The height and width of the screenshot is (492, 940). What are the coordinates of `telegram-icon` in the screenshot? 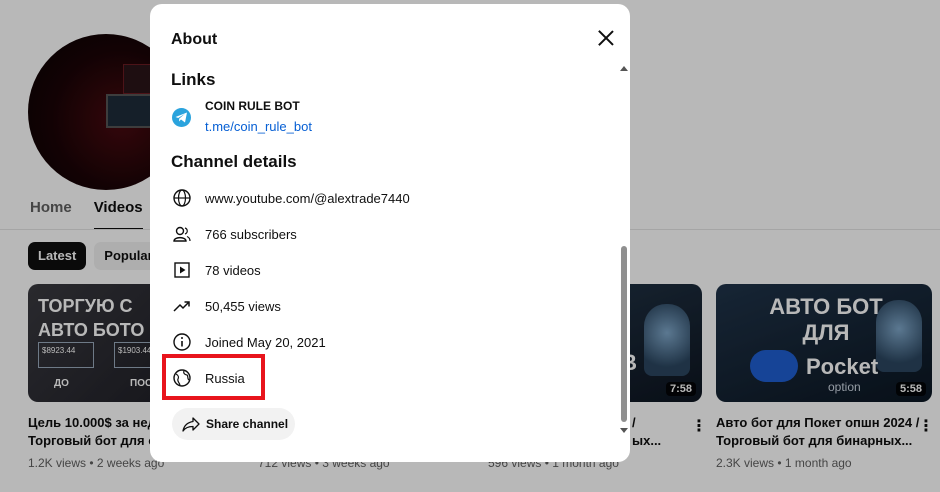 It's located at (181, 117).